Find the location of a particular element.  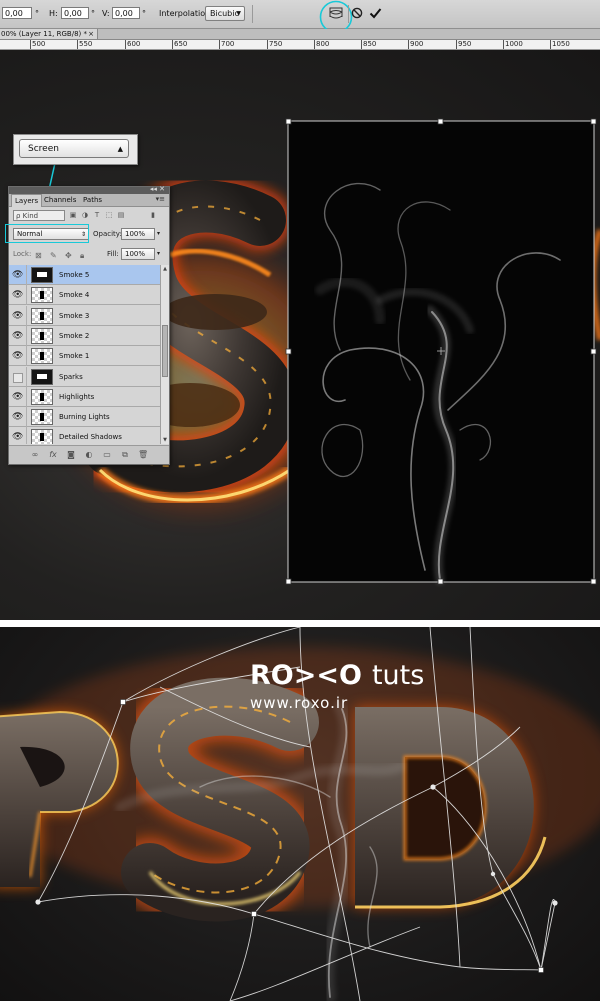

lock-transparent-icon: ⊠ is located at coordinates (38, 255).